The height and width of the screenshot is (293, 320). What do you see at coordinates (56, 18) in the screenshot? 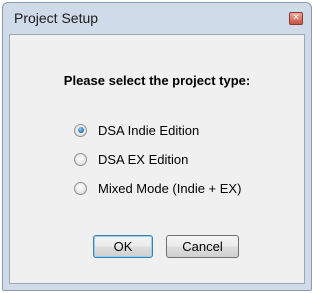
I see `window-title: Project Setup` at bounding box center [56, 18].